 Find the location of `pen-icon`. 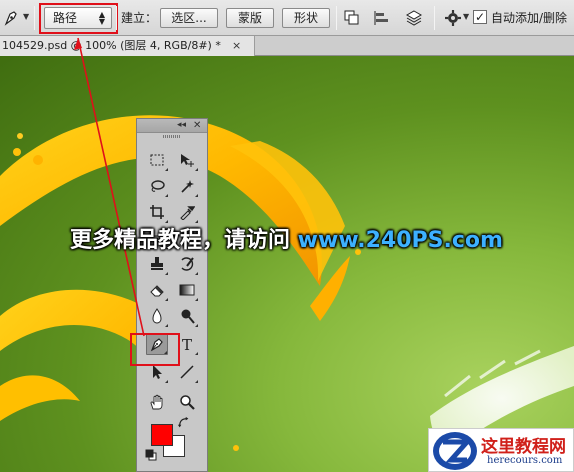

pen-icon is located at coordinates (12, 18).